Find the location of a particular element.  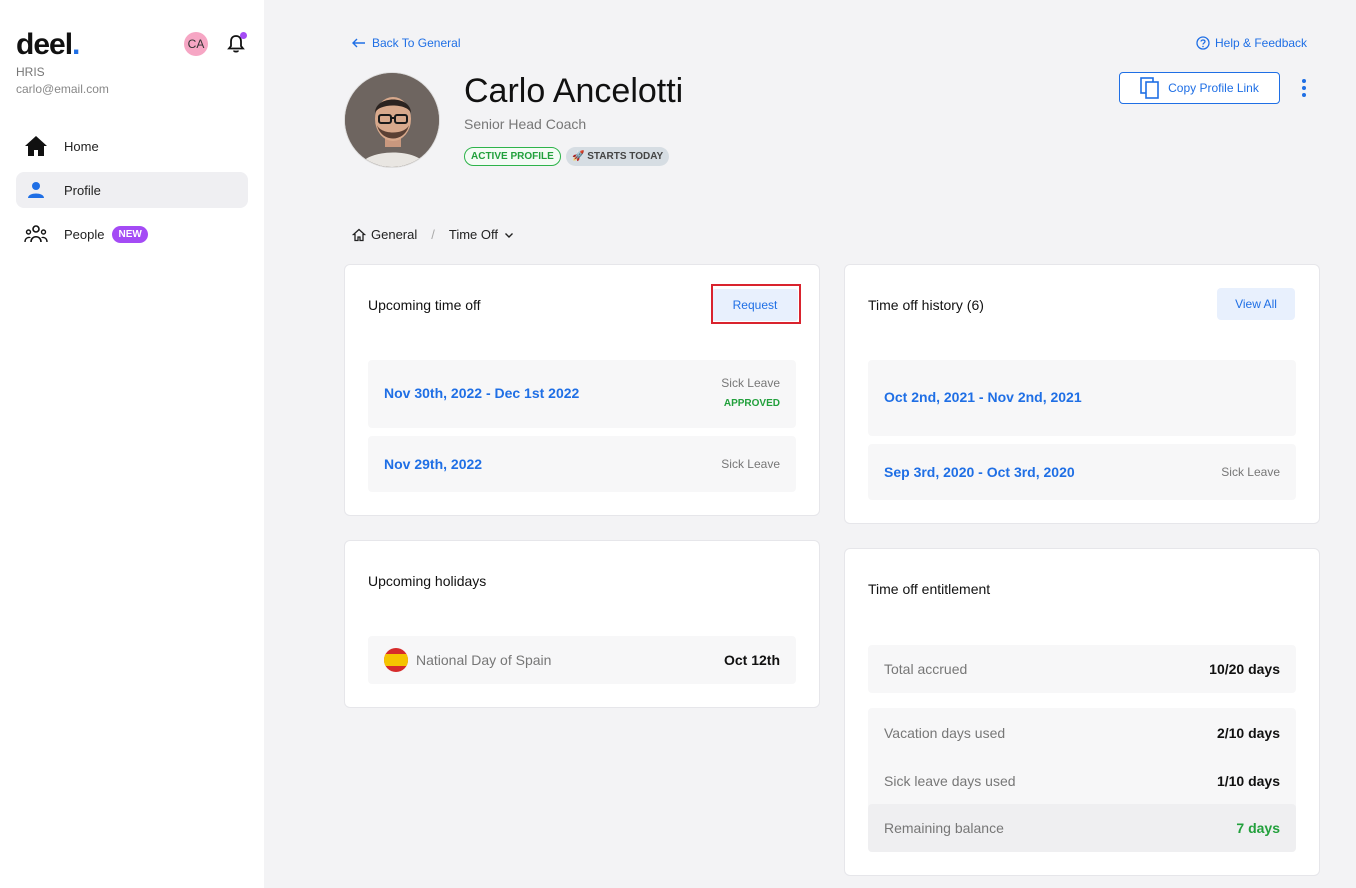

profile-role: Senior Head Coach is located at coordinates (525, 124).